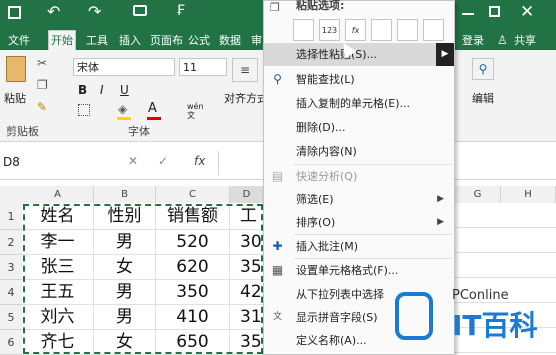 The width and height of the screenshot is (556, 355). What do you see at coordinates (329, 30) in the screenshot?
I see `paste-values-button: 123` at bounding box center [329, 30].